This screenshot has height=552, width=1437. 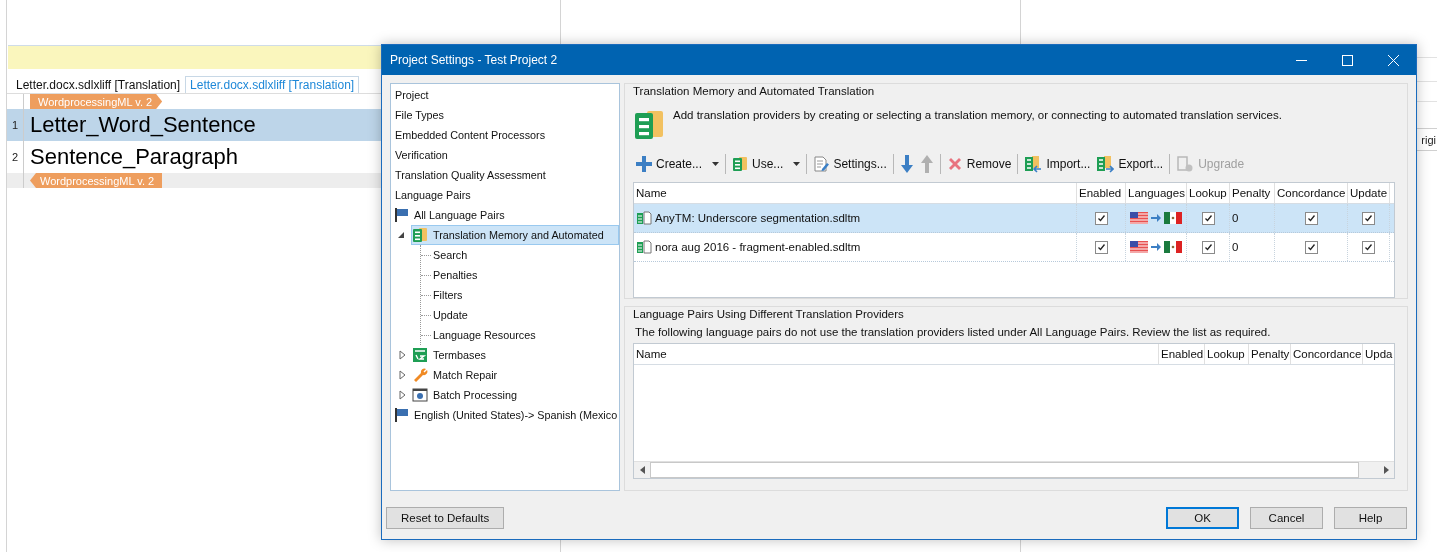 I want to click on dialog-button: Cancel, so click(x=1286, y=518).